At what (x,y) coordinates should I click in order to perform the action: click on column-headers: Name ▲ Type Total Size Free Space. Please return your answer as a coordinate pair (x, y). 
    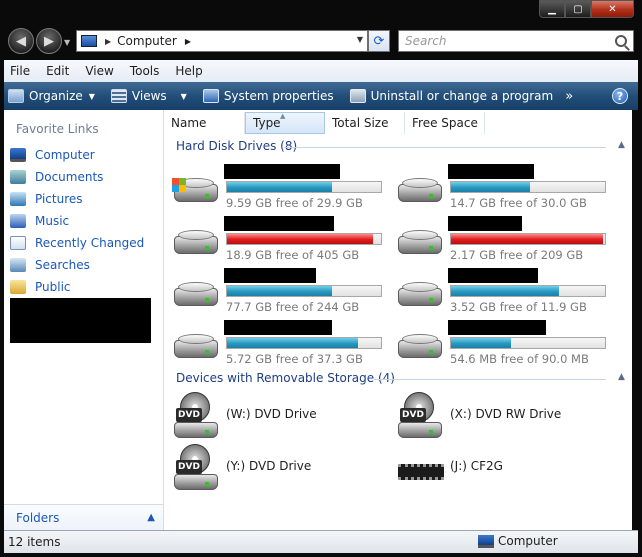
    Looking at the image, I should click on (398, 123).